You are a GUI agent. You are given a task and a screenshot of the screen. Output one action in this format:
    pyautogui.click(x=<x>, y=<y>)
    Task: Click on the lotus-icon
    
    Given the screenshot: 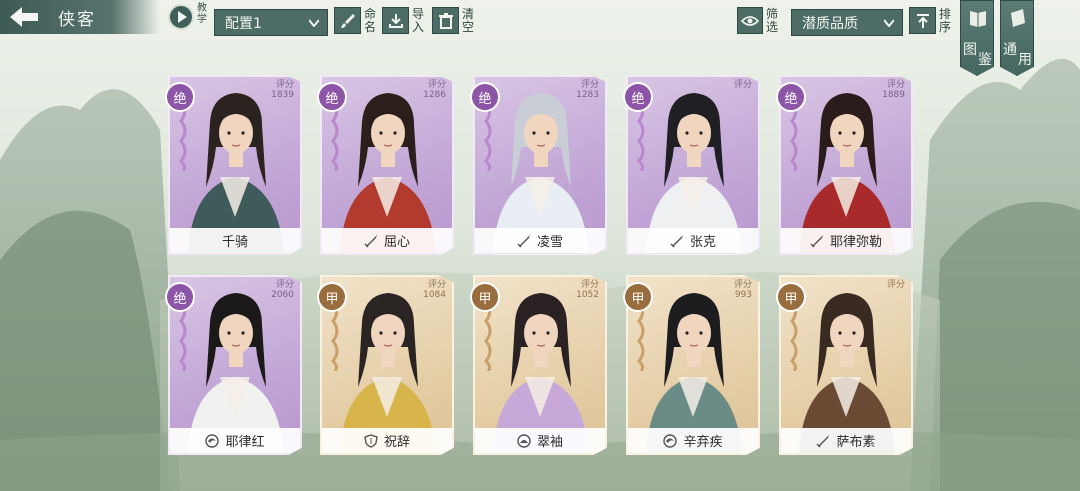 What is the action you would take?
    pyautogui.click(x=524, y=440)
    